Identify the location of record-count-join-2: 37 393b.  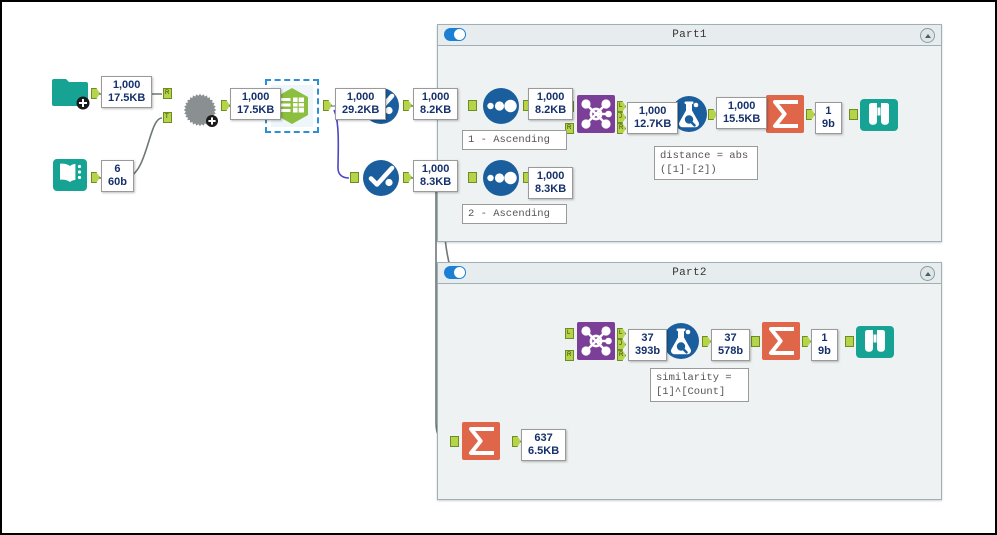
(648, 345).